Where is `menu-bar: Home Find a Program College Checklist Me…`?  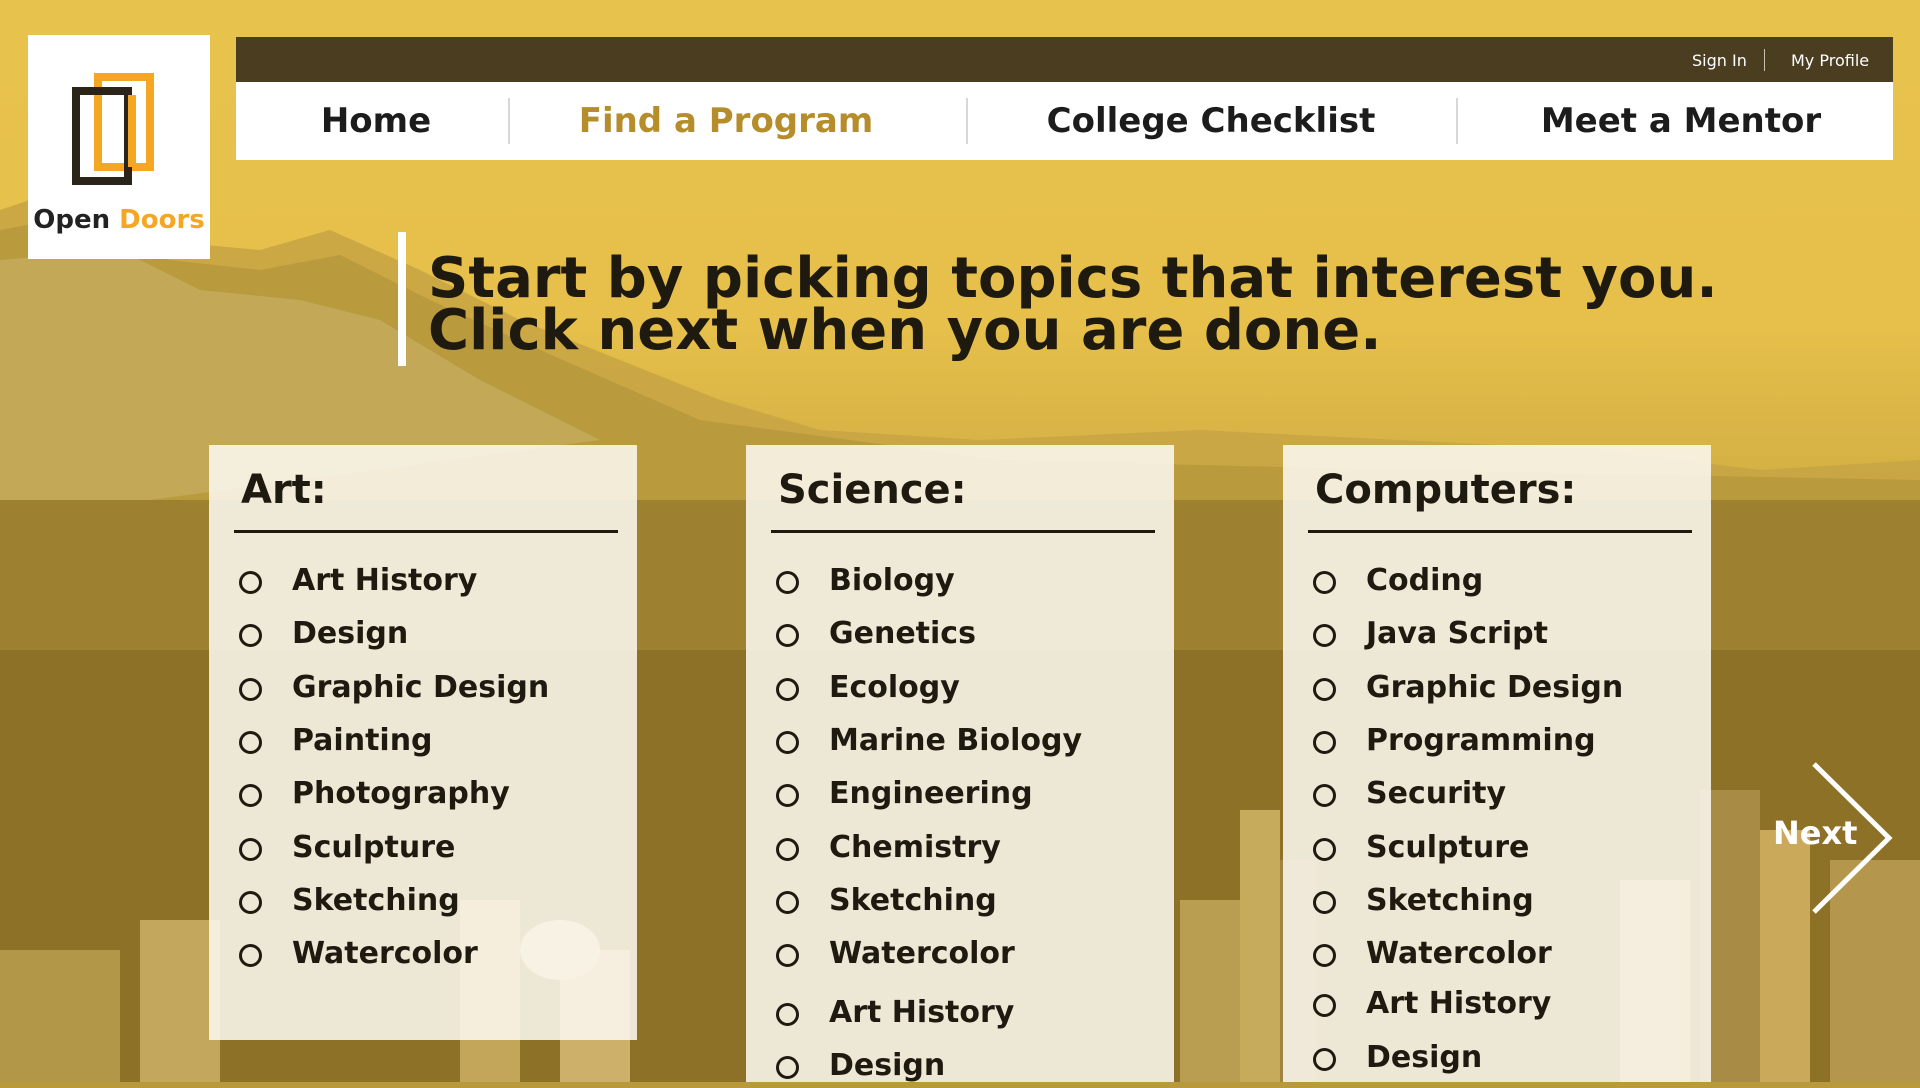 menu-bar: Home Find a Program College Checklist Me… is located at coordinates (1064, 121).